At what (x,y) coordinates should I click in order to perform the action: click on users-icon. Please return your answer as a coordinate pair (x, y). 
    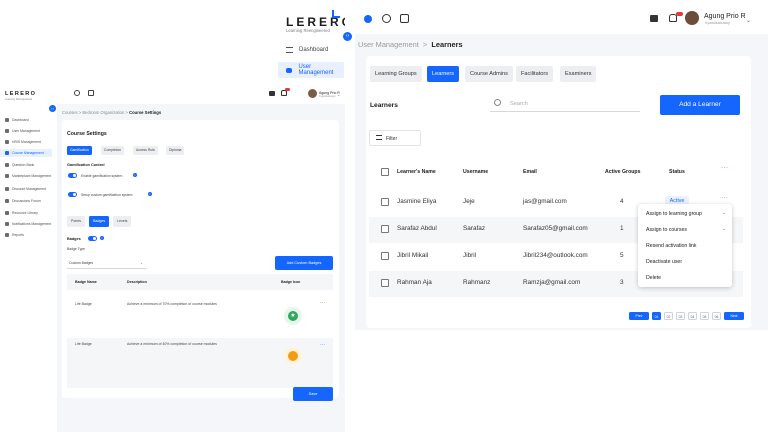
    Looking at the image, I should click on (289, 70).